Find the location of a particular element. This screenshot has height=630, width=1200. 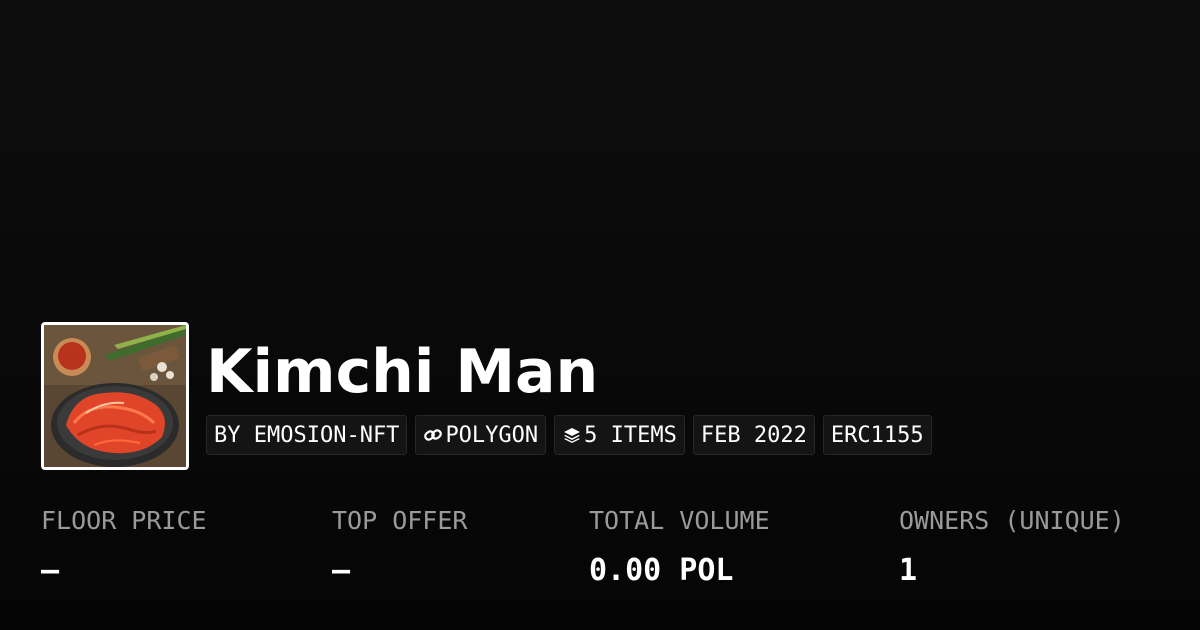

chain-tag: POLYGON is located at coordinates (481, 435).